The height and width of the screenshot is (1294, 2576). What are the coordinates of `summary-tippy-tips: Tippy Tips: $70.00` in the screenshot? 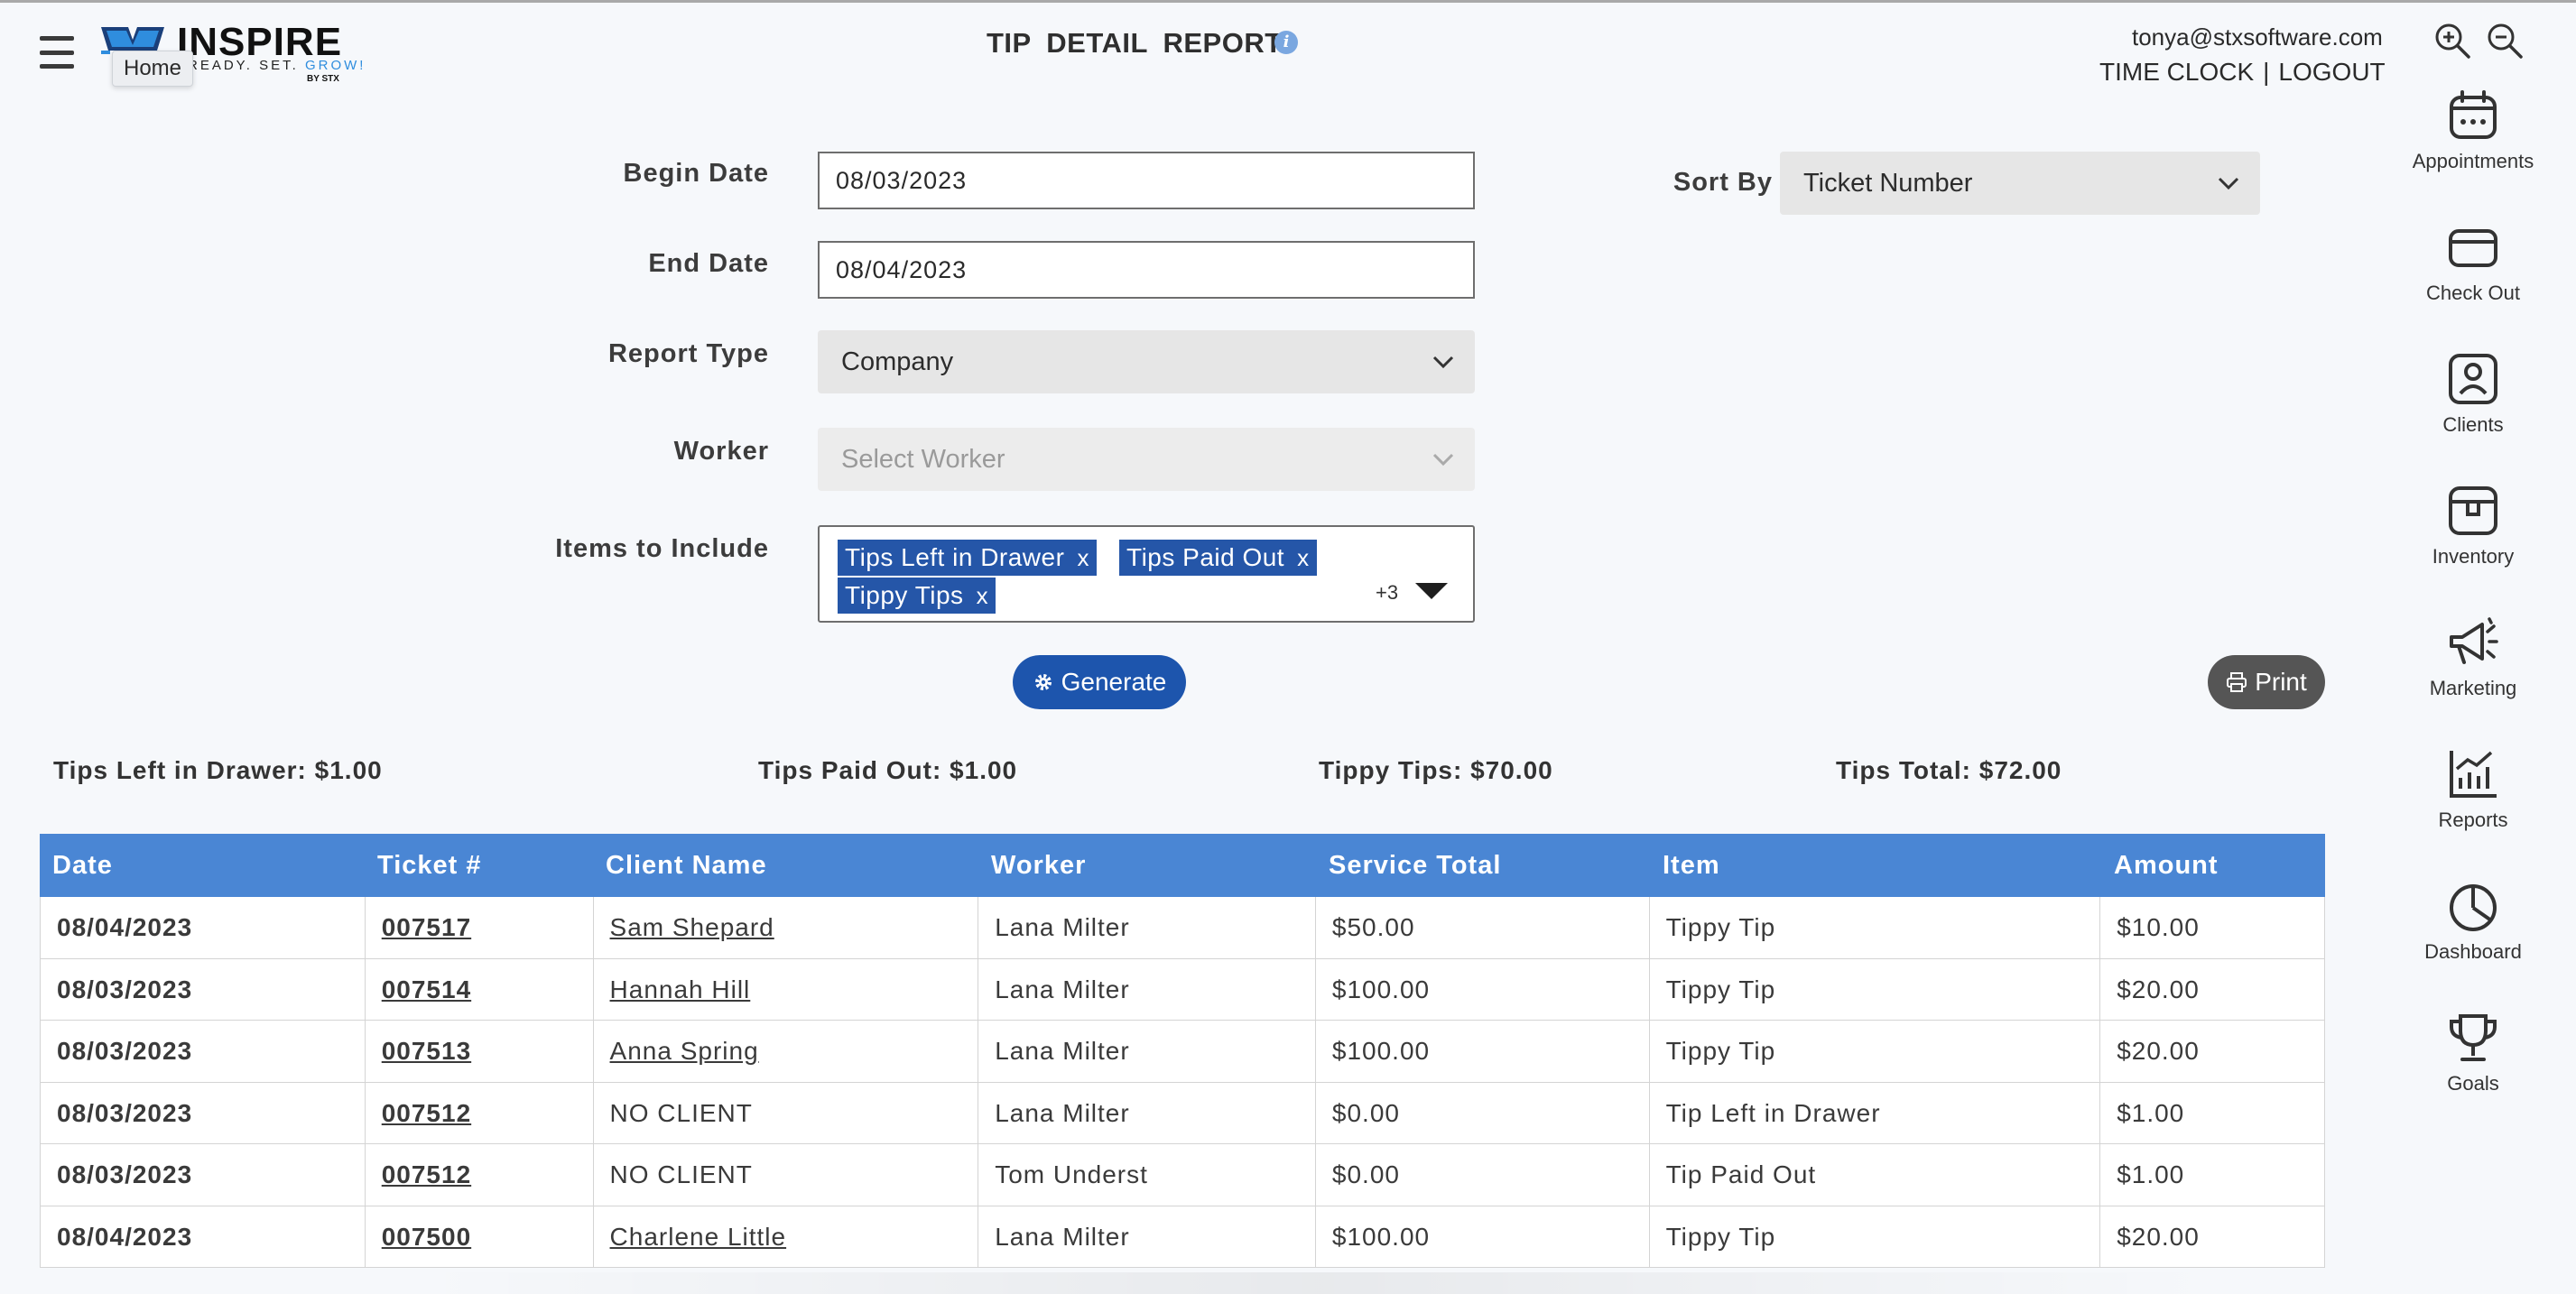 It's located at (1436, 770).